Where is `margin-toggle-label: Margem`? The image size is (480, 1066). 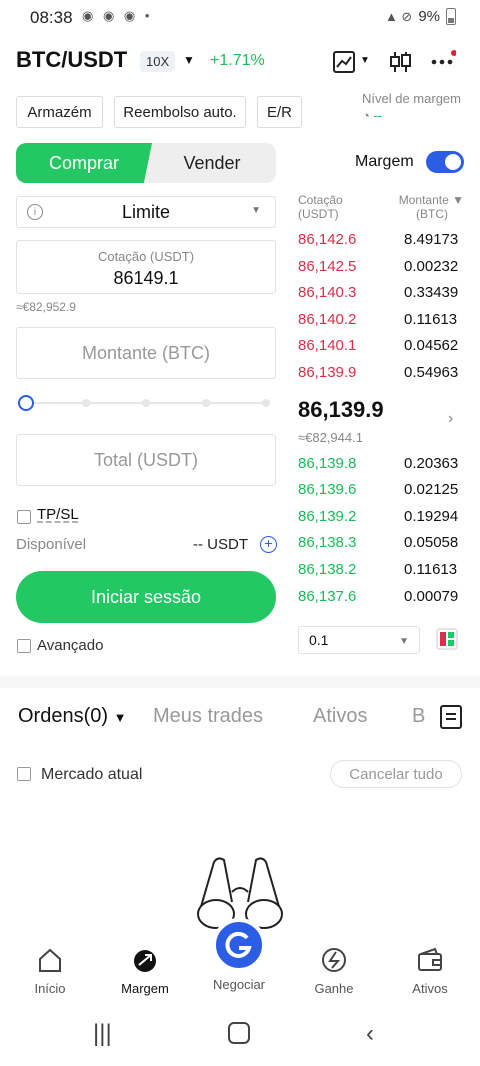 margin-toggle-label: Margem is located at coordinates (384, 161).